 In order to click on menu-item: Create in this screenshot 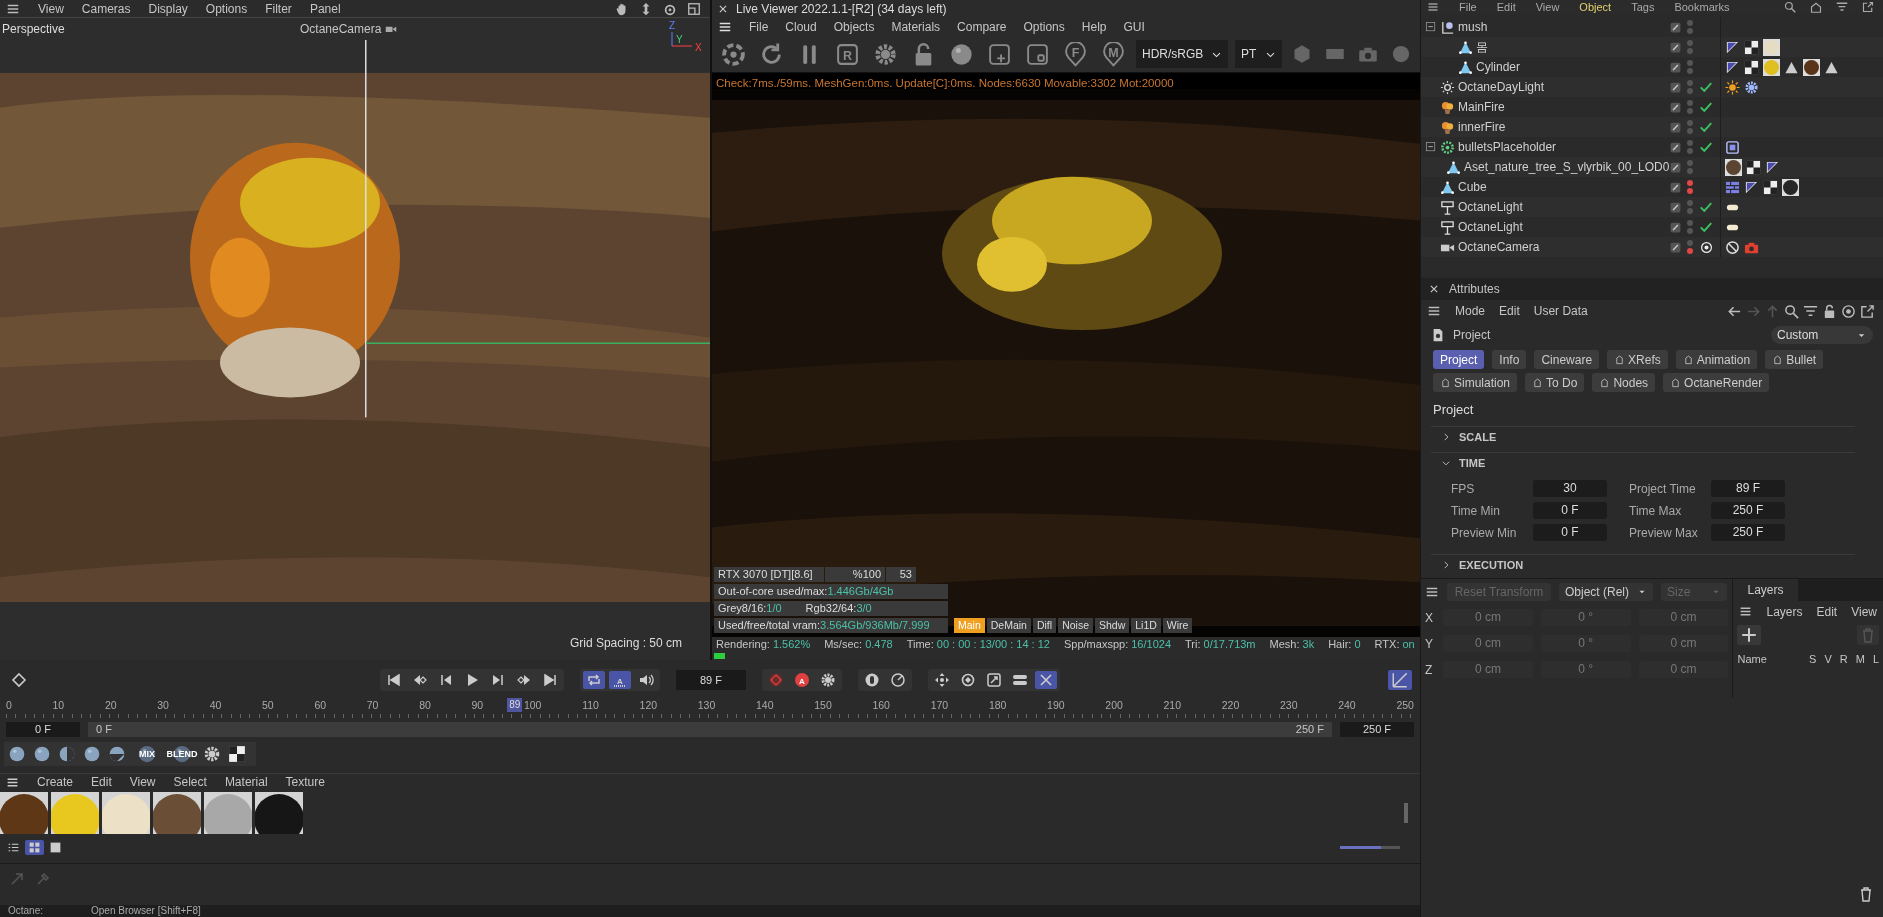, I will do `click(55, 782)`.